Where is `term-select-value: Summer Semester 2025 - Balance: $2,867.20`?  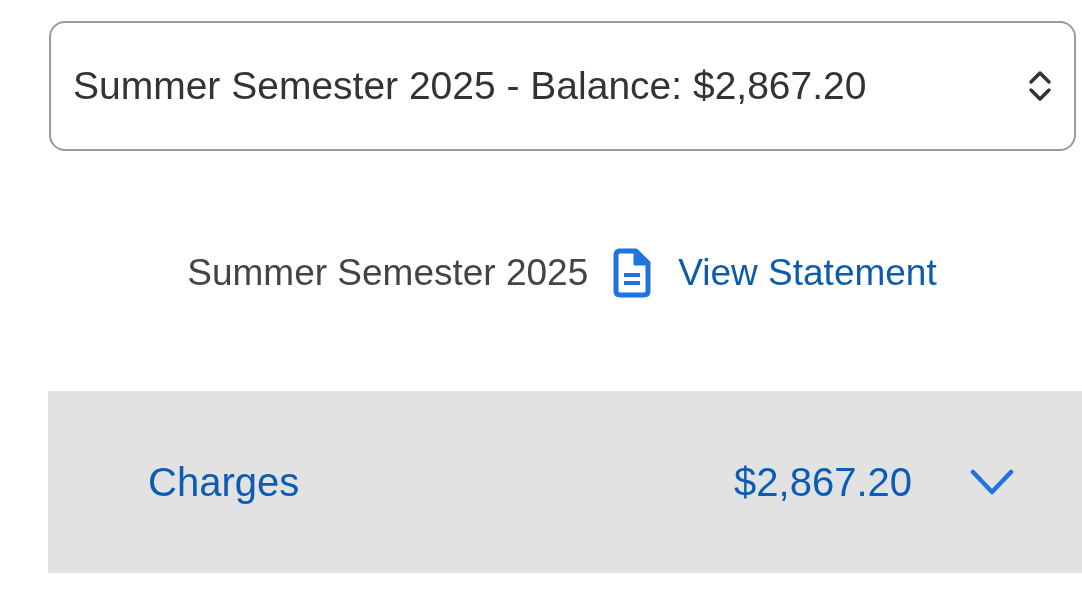
term-select-value: Summer Semester 2025 - Balance: $2,867.20 is located at coordinates (470, 86).